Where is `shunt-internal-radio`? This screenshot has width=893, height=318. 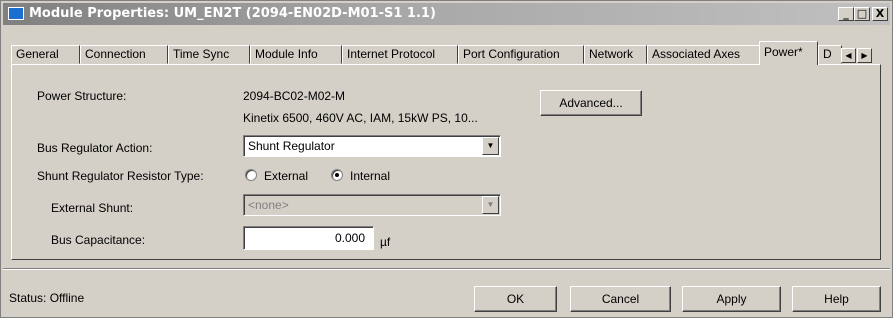 shunt-internal-radio is located at coordinates (337, 175).